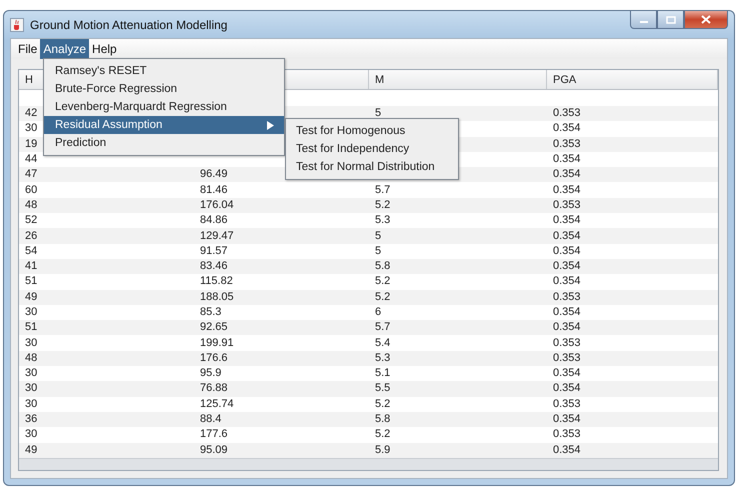  What do you see at coordinates (31, 266) in the screenshot?
I see `table-cell: 41` at bounding box center [31, 266].